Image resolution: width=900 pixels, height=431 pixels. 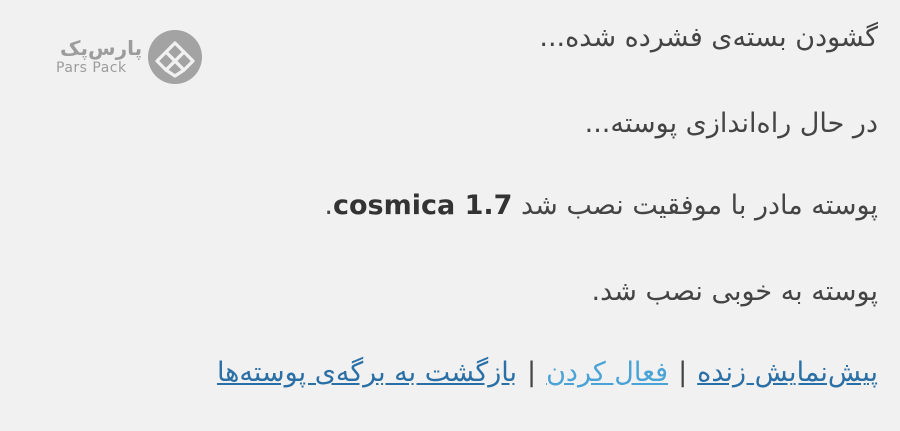 I want to click on live-preview-link: پیش‌نمایش زنده, so click(x=787, y=372).